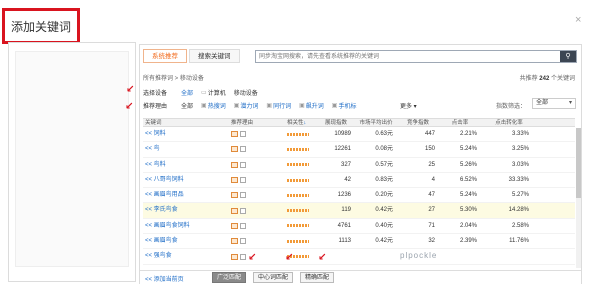 The image size is (600, 290). I want to click on keyword-cell: << 画眉鸟用品, so click(187, 195).